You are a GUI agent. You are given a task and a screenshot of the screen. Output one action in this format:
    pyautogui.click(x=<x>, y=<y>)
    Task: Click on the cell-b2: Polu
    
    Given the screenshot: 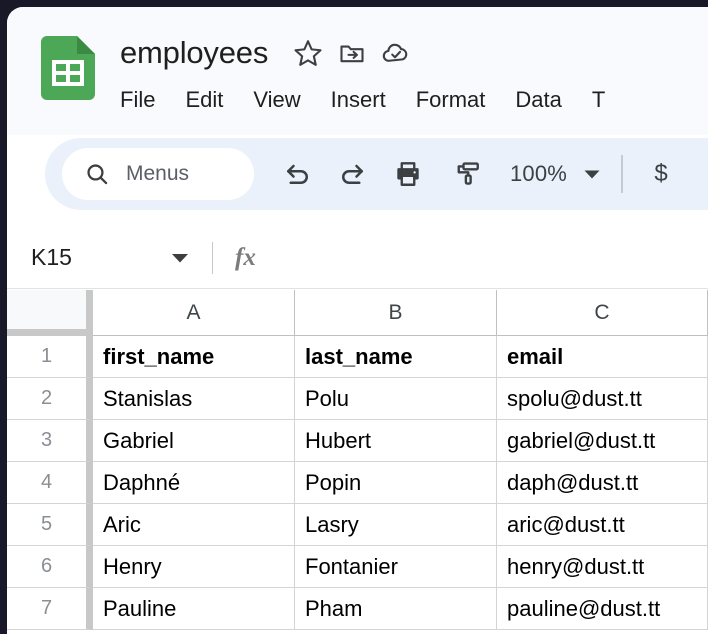 What is the action you would take?
    pyautogui.click(x=396, y=399)
    